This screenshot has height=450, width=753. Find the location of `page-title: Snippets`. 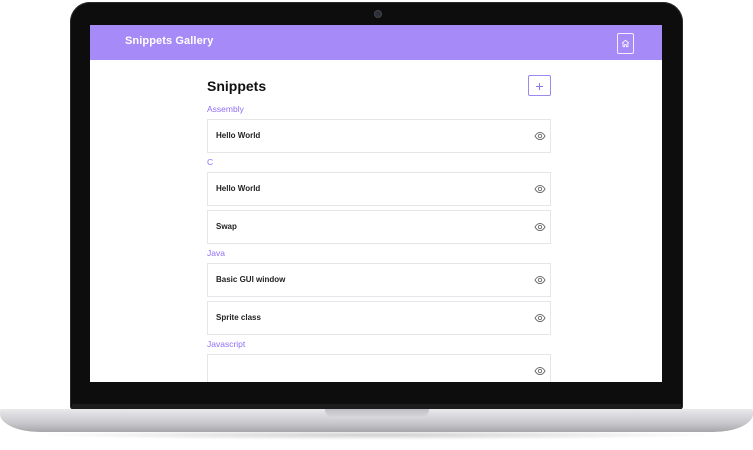

page-title: Snippets is located at coordinates (237, 86).